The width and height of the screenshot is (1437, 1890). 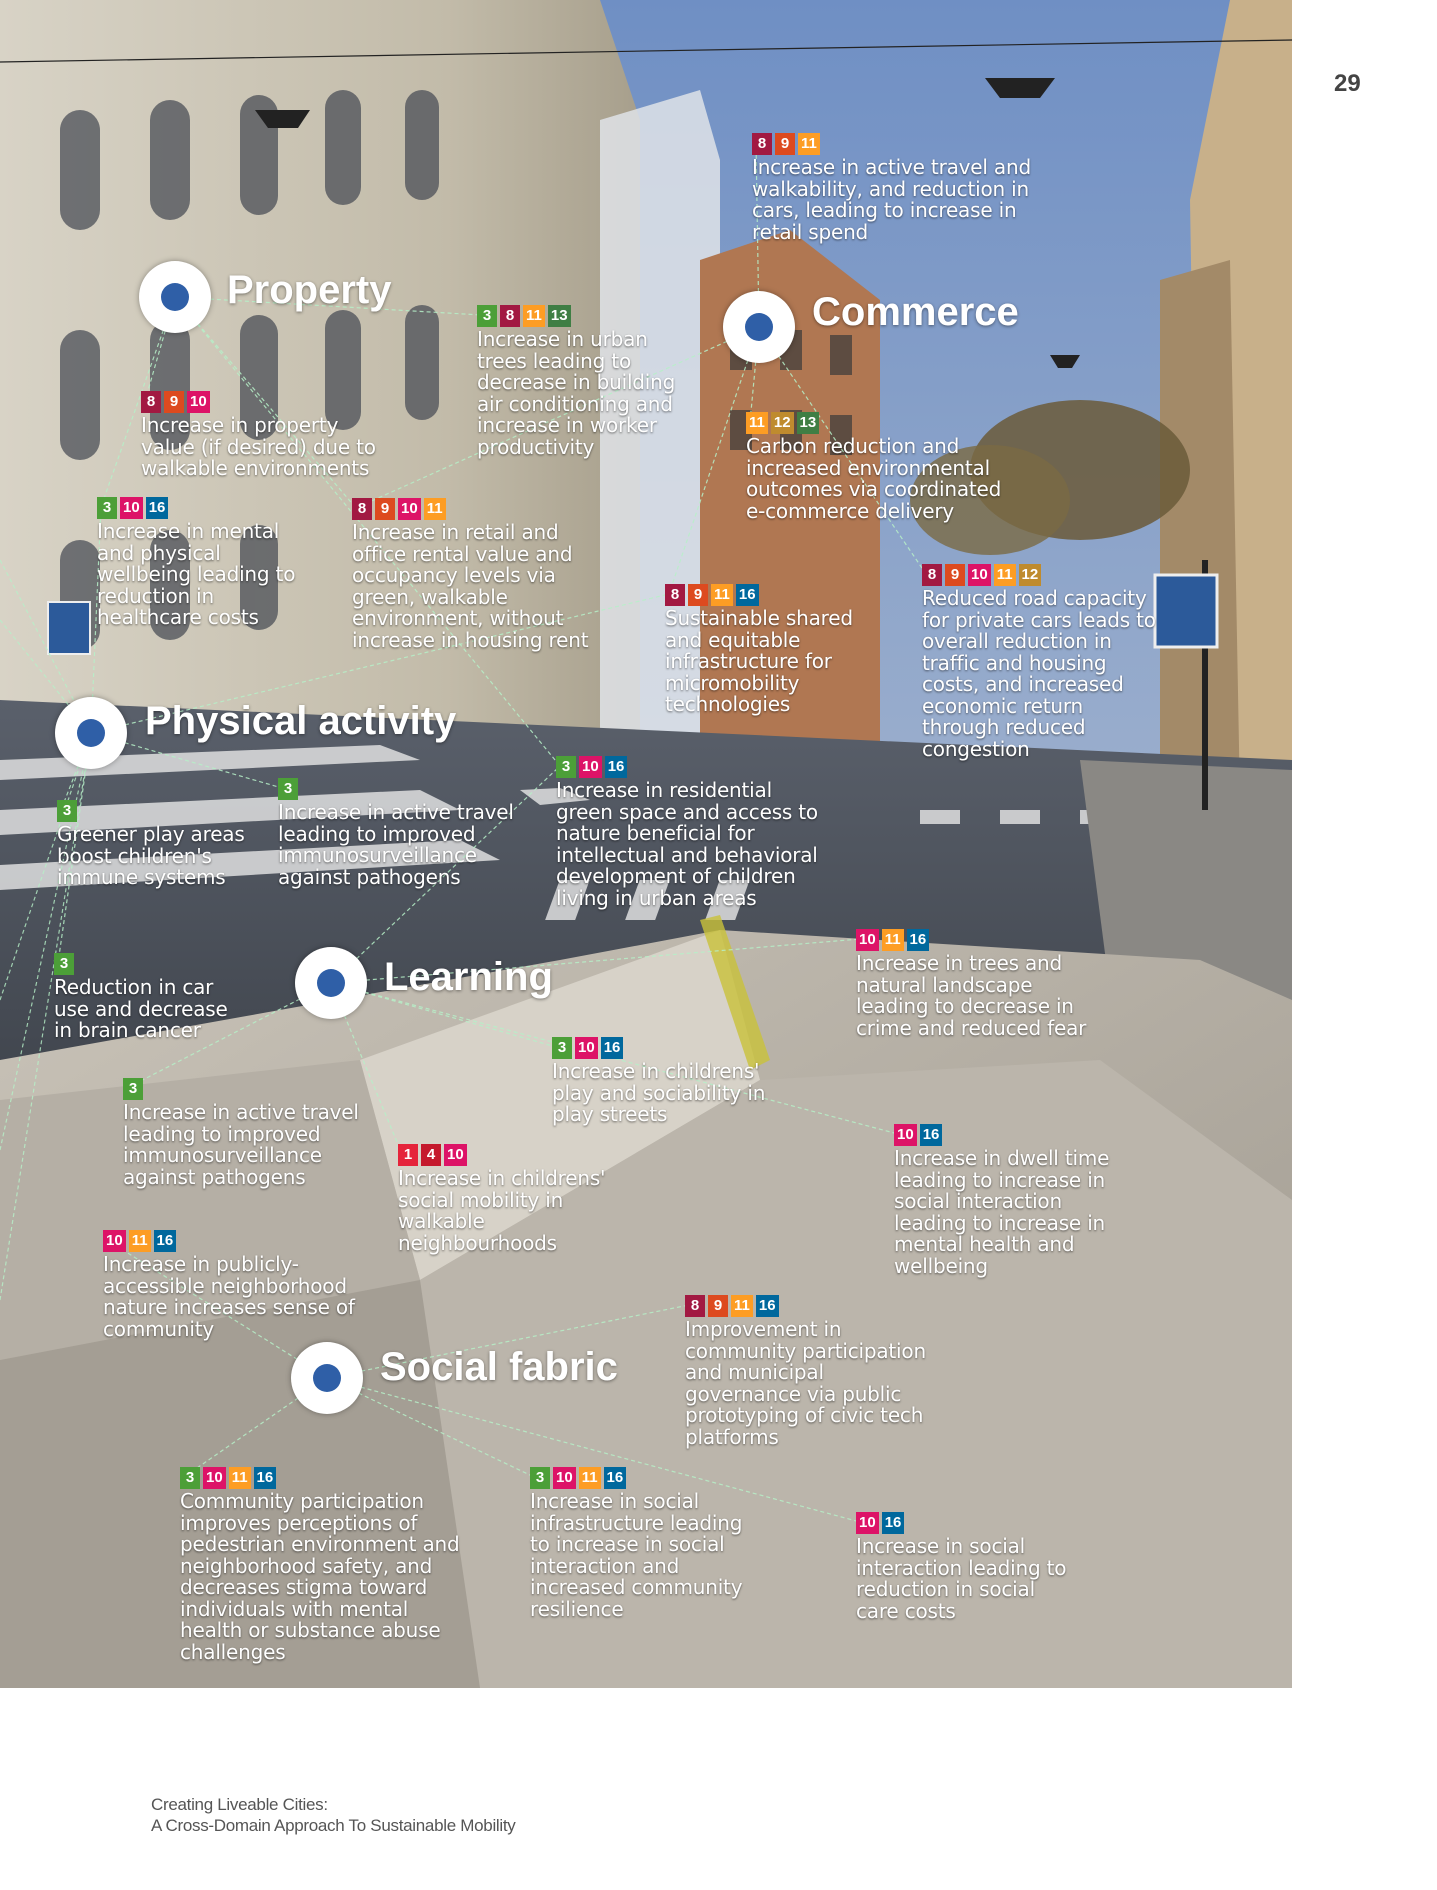 What do you see at coordinates (499, 1367) in the screenshot?
I see `social-fabric-heading: Social fabric` at bounding box center [499, 1367].